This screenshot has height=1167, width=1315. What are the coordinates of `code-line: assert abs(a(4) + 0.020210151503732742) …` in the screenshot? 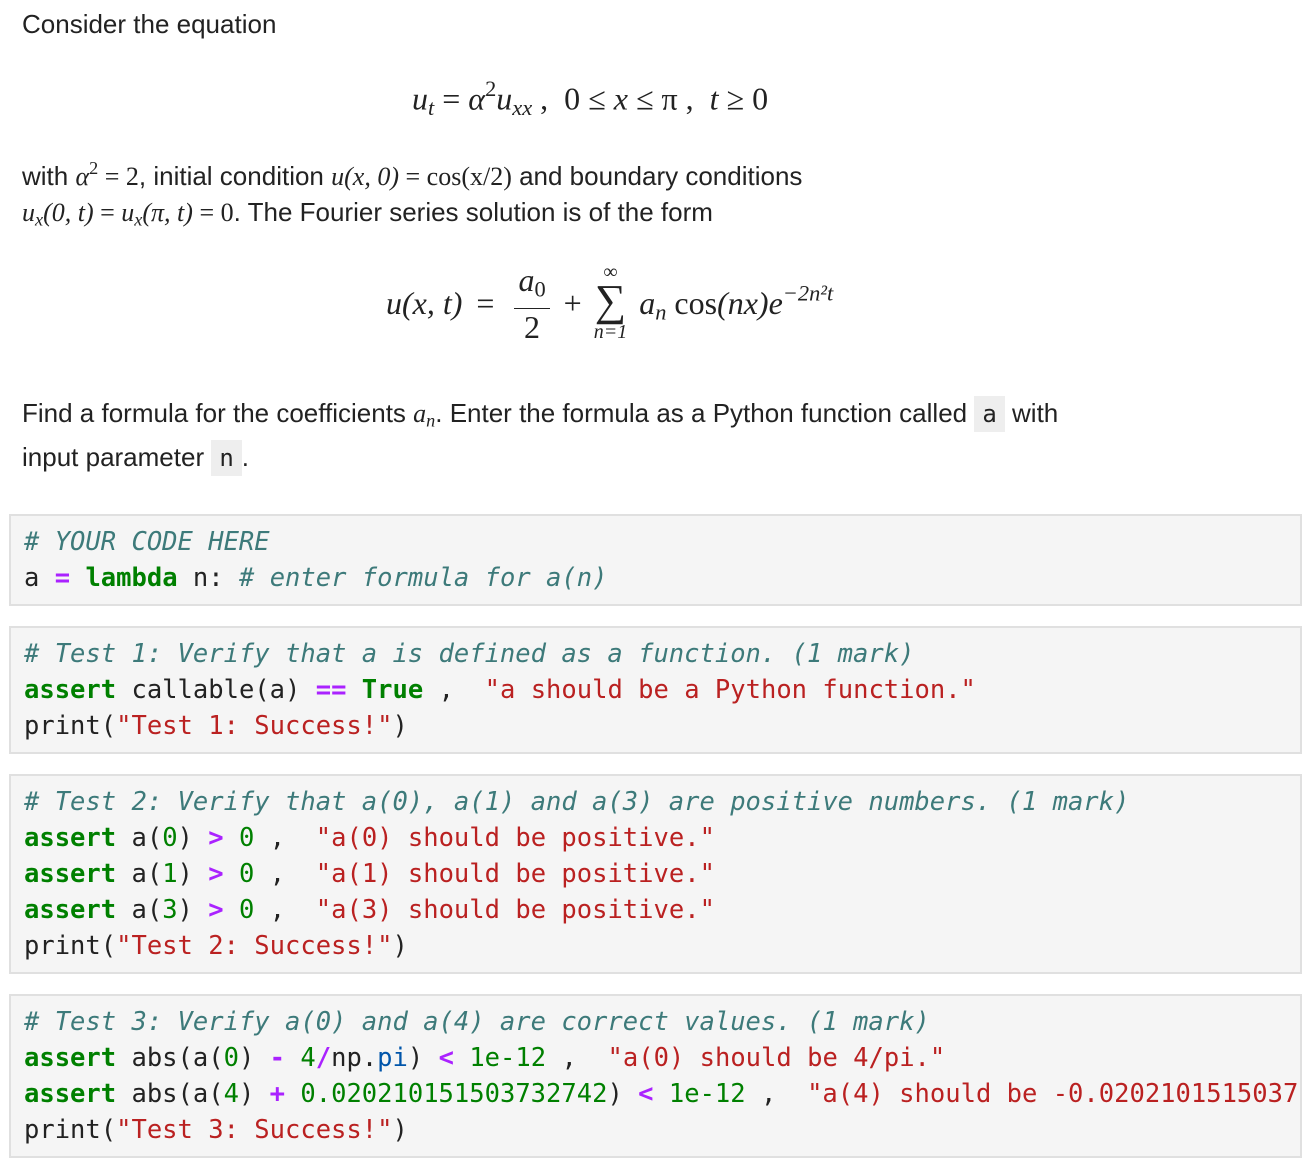 It's located at (655, 1094).